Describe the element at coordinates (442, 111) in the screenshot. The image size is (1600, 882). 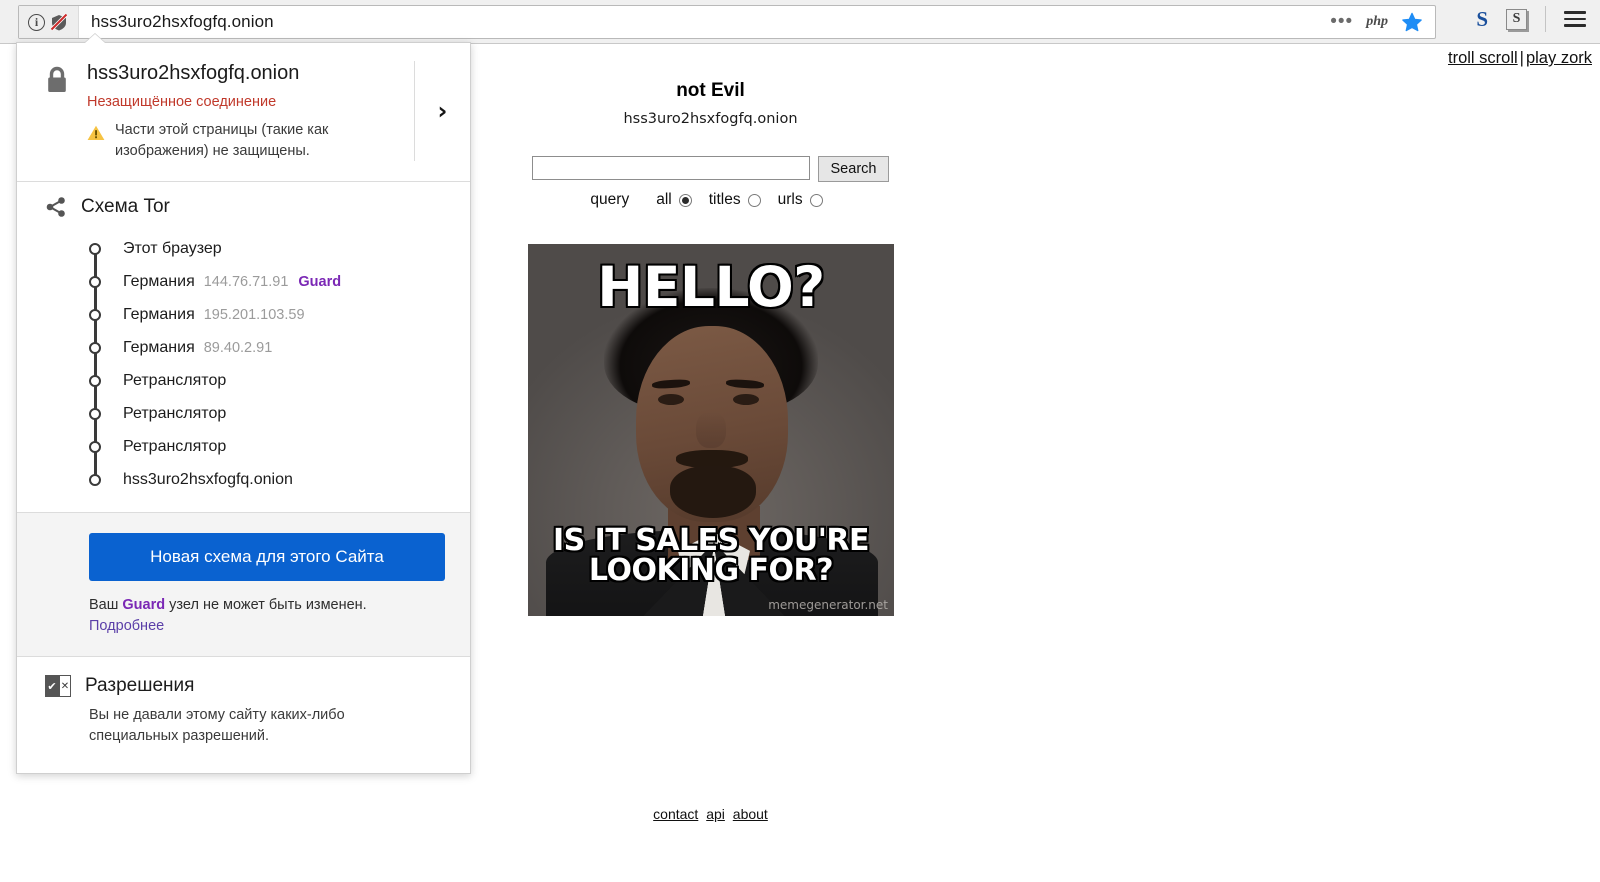
I see `expand-identity-chevron-icon: ›` at that location.